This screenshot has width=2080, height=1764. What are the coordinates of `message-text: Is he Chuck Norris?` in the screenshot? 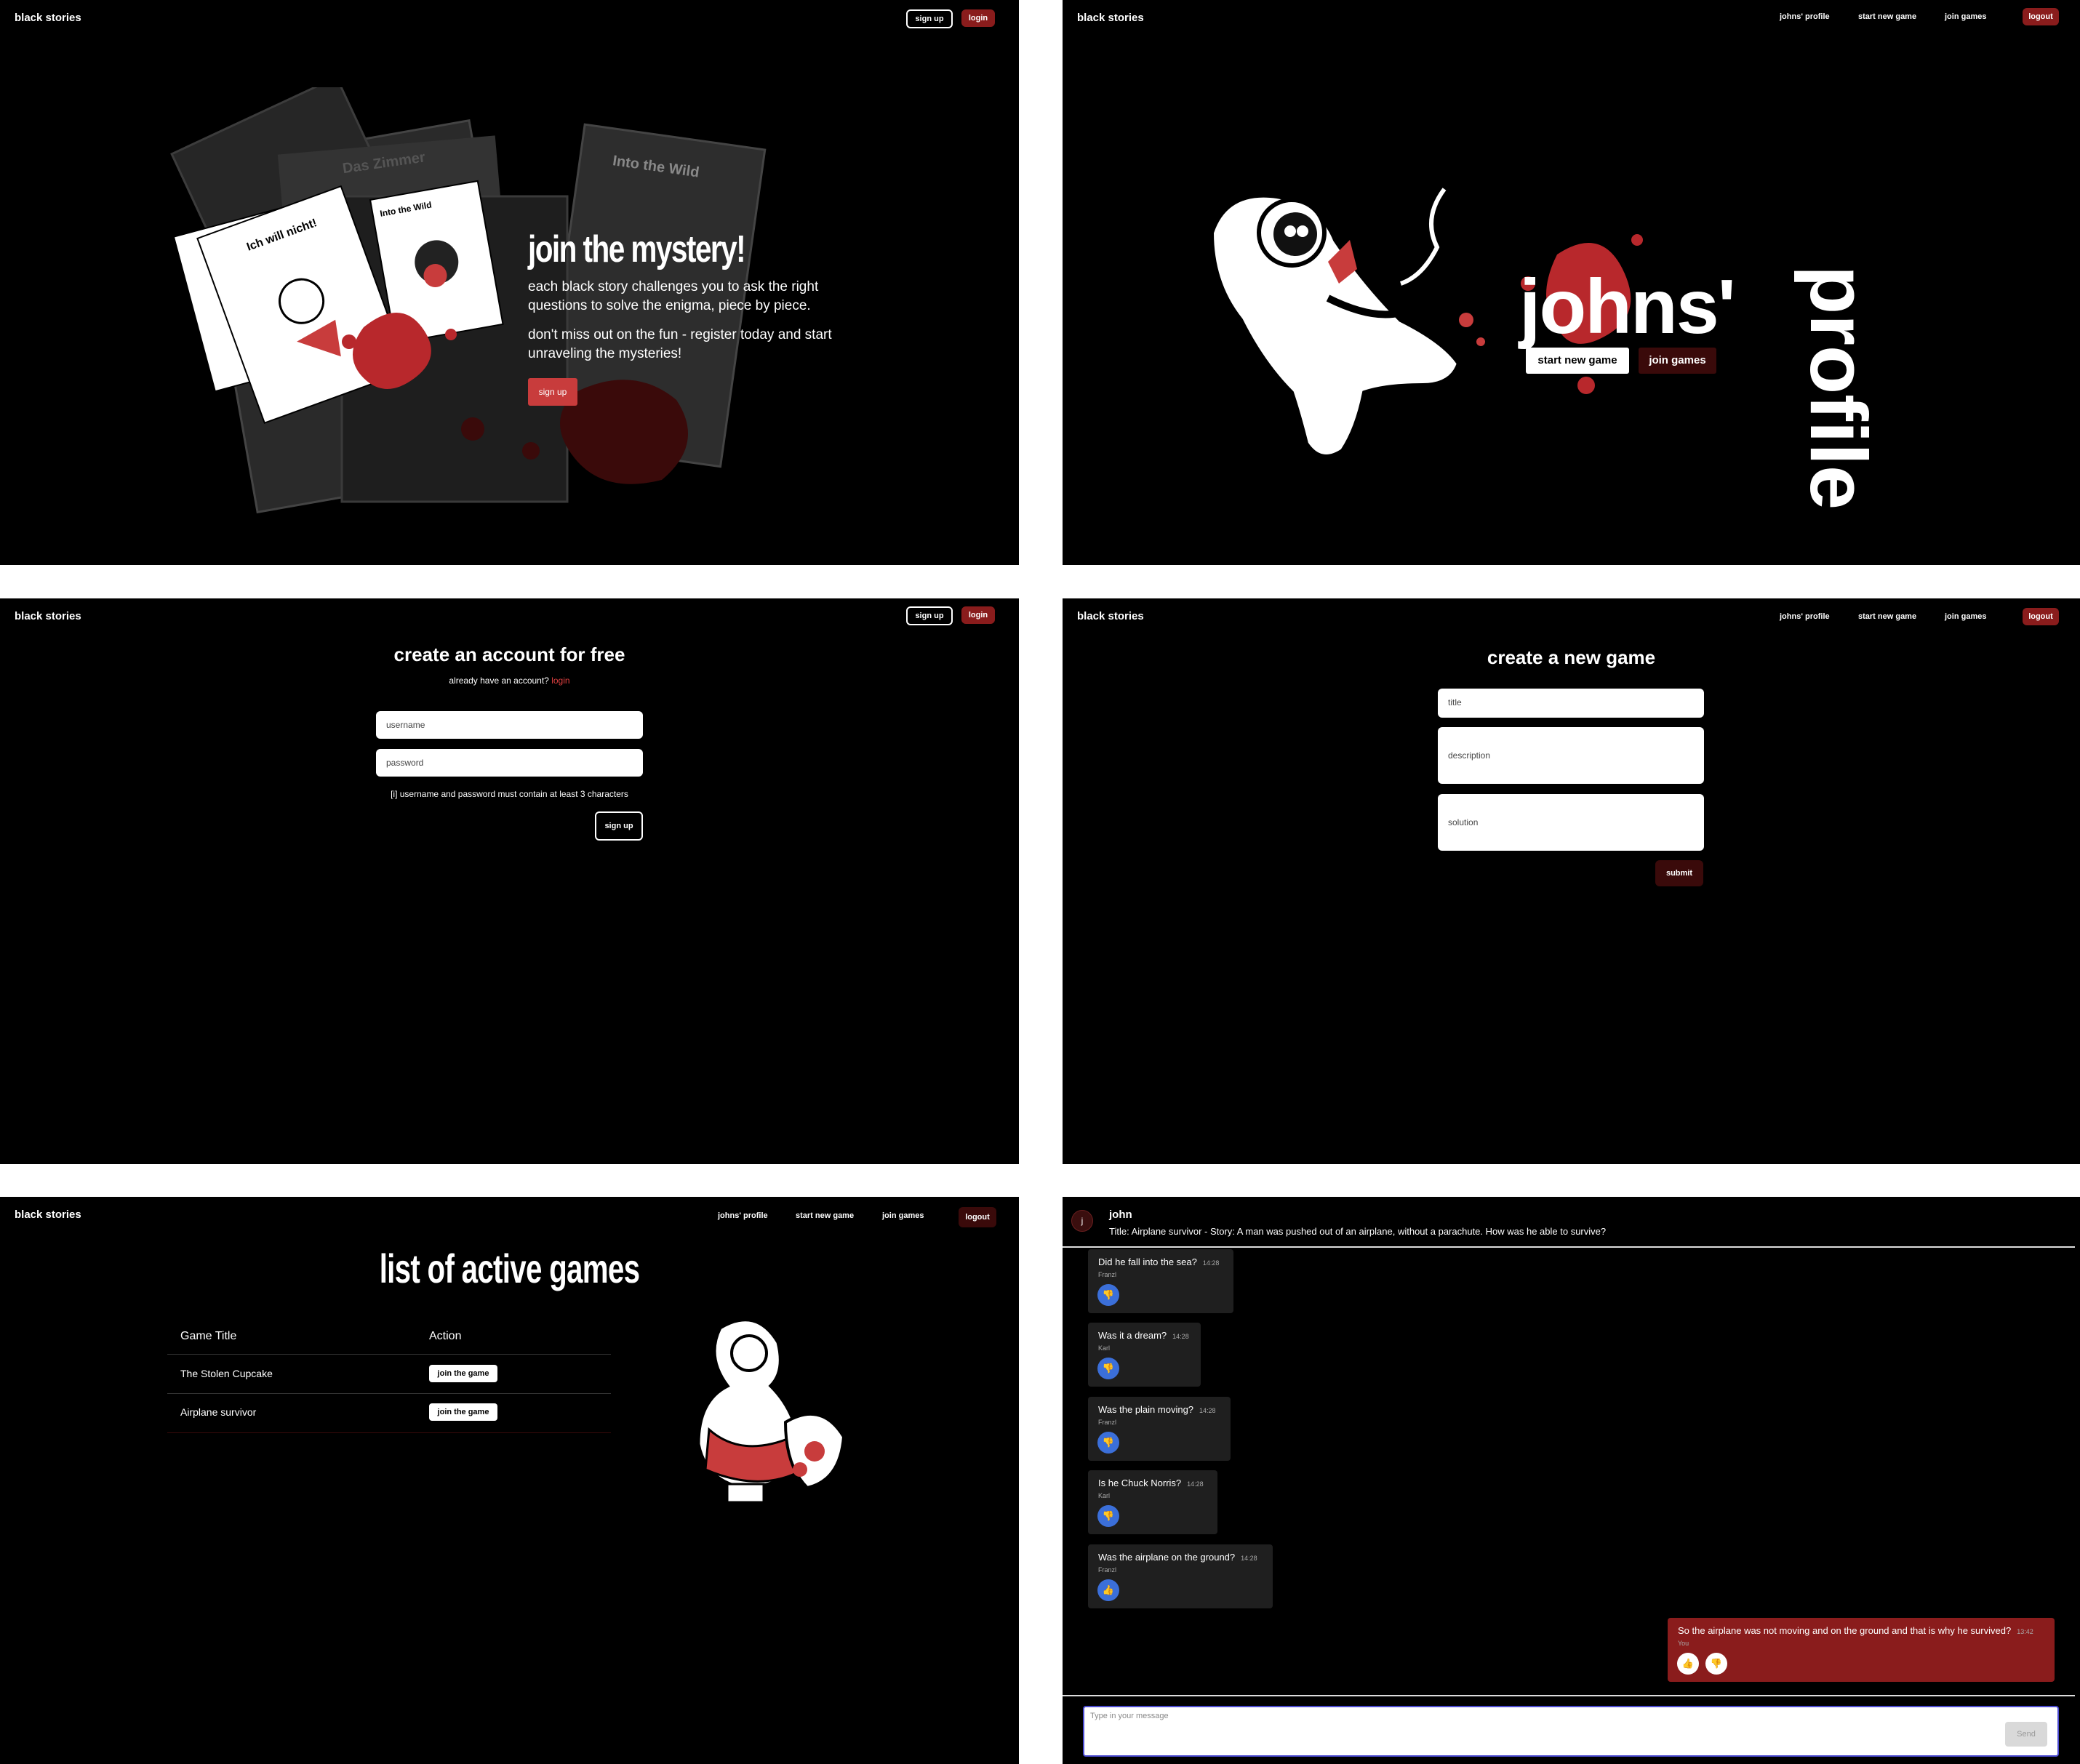 It's located at (1140, 1483).